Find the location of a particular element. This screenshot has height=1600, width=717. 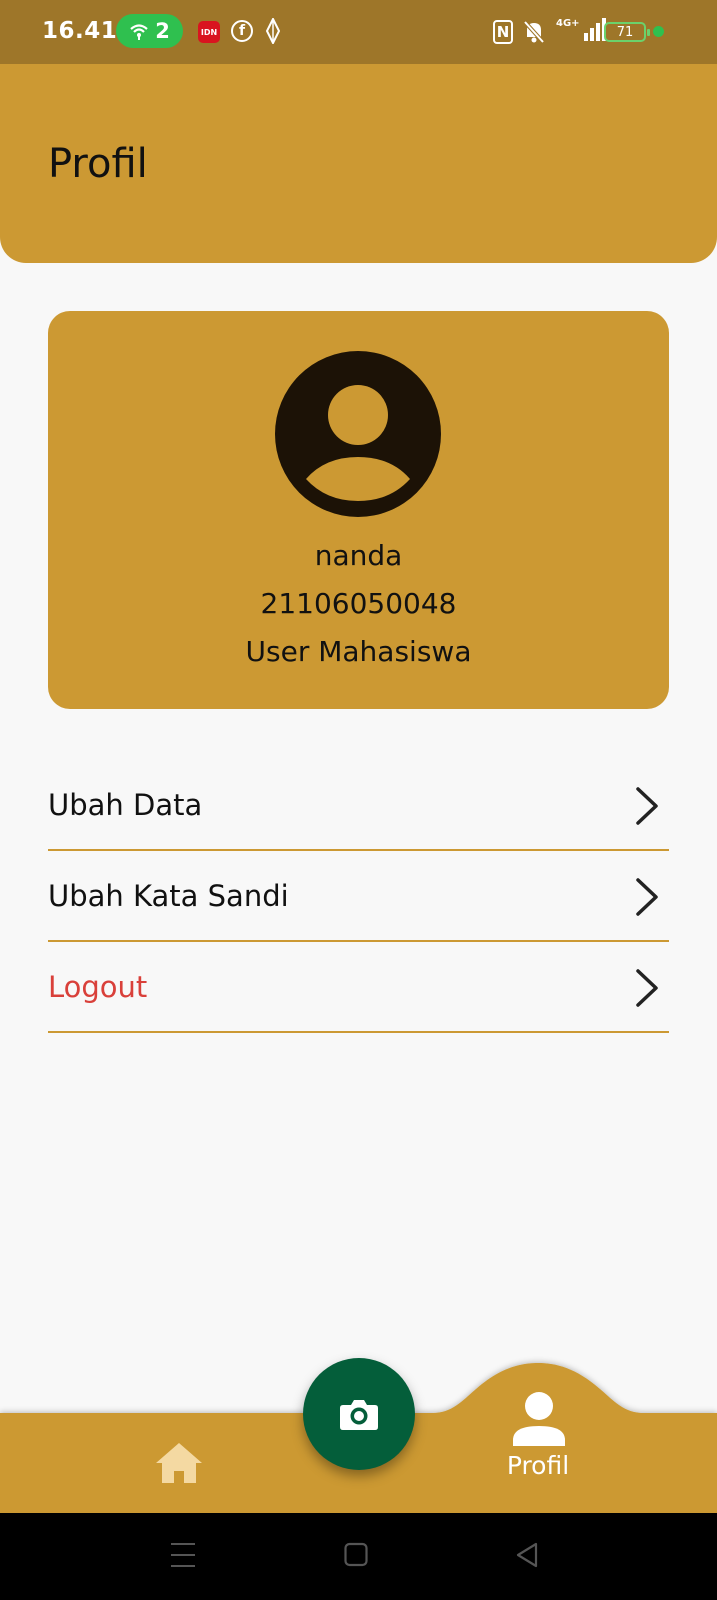

system-nav-bar is located at coordinates (358, 1556).